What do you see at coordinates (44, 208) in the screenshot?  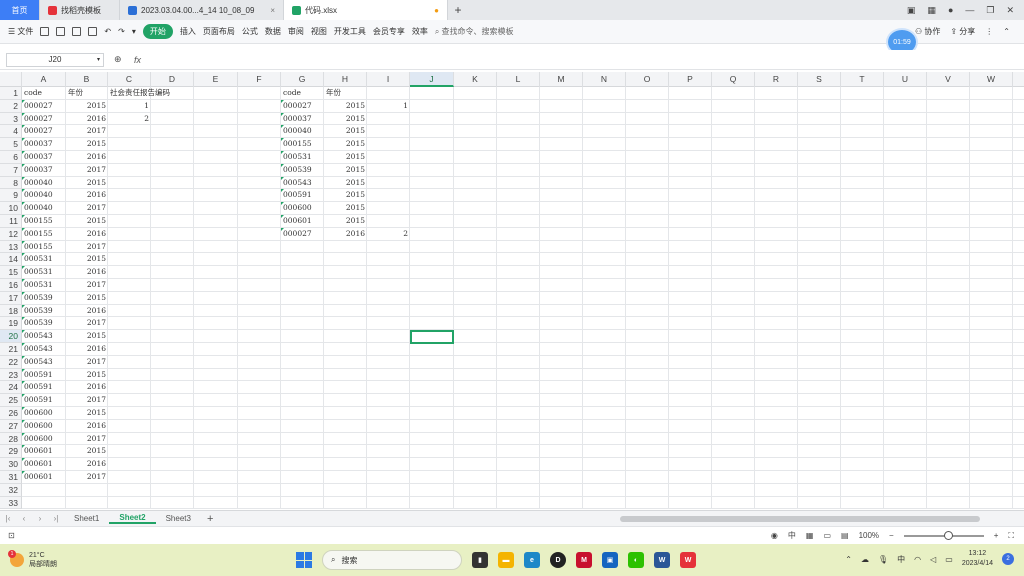 I see `cell-a10: 000040` at bounding box center [44, 208].